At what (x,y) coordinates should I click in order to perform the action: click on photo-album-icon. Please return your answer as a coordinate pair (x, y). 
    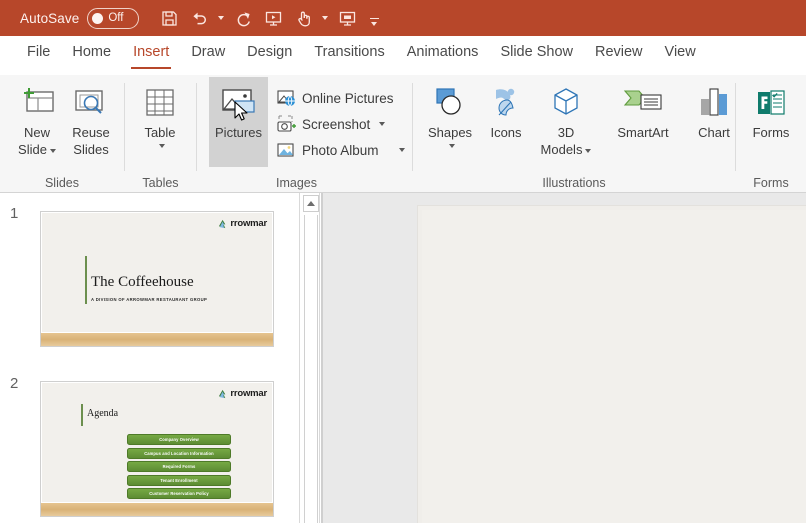
    Looking at the image, I should click on (286, 150).